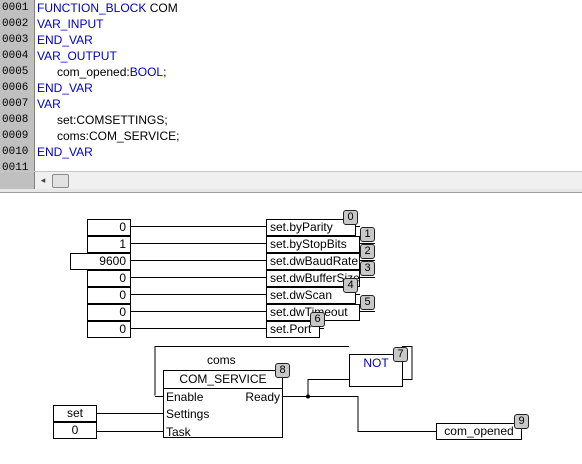 The height and width of the screenshot is (464, 582). I want to click on line-number: 0005, so click(17, 72).